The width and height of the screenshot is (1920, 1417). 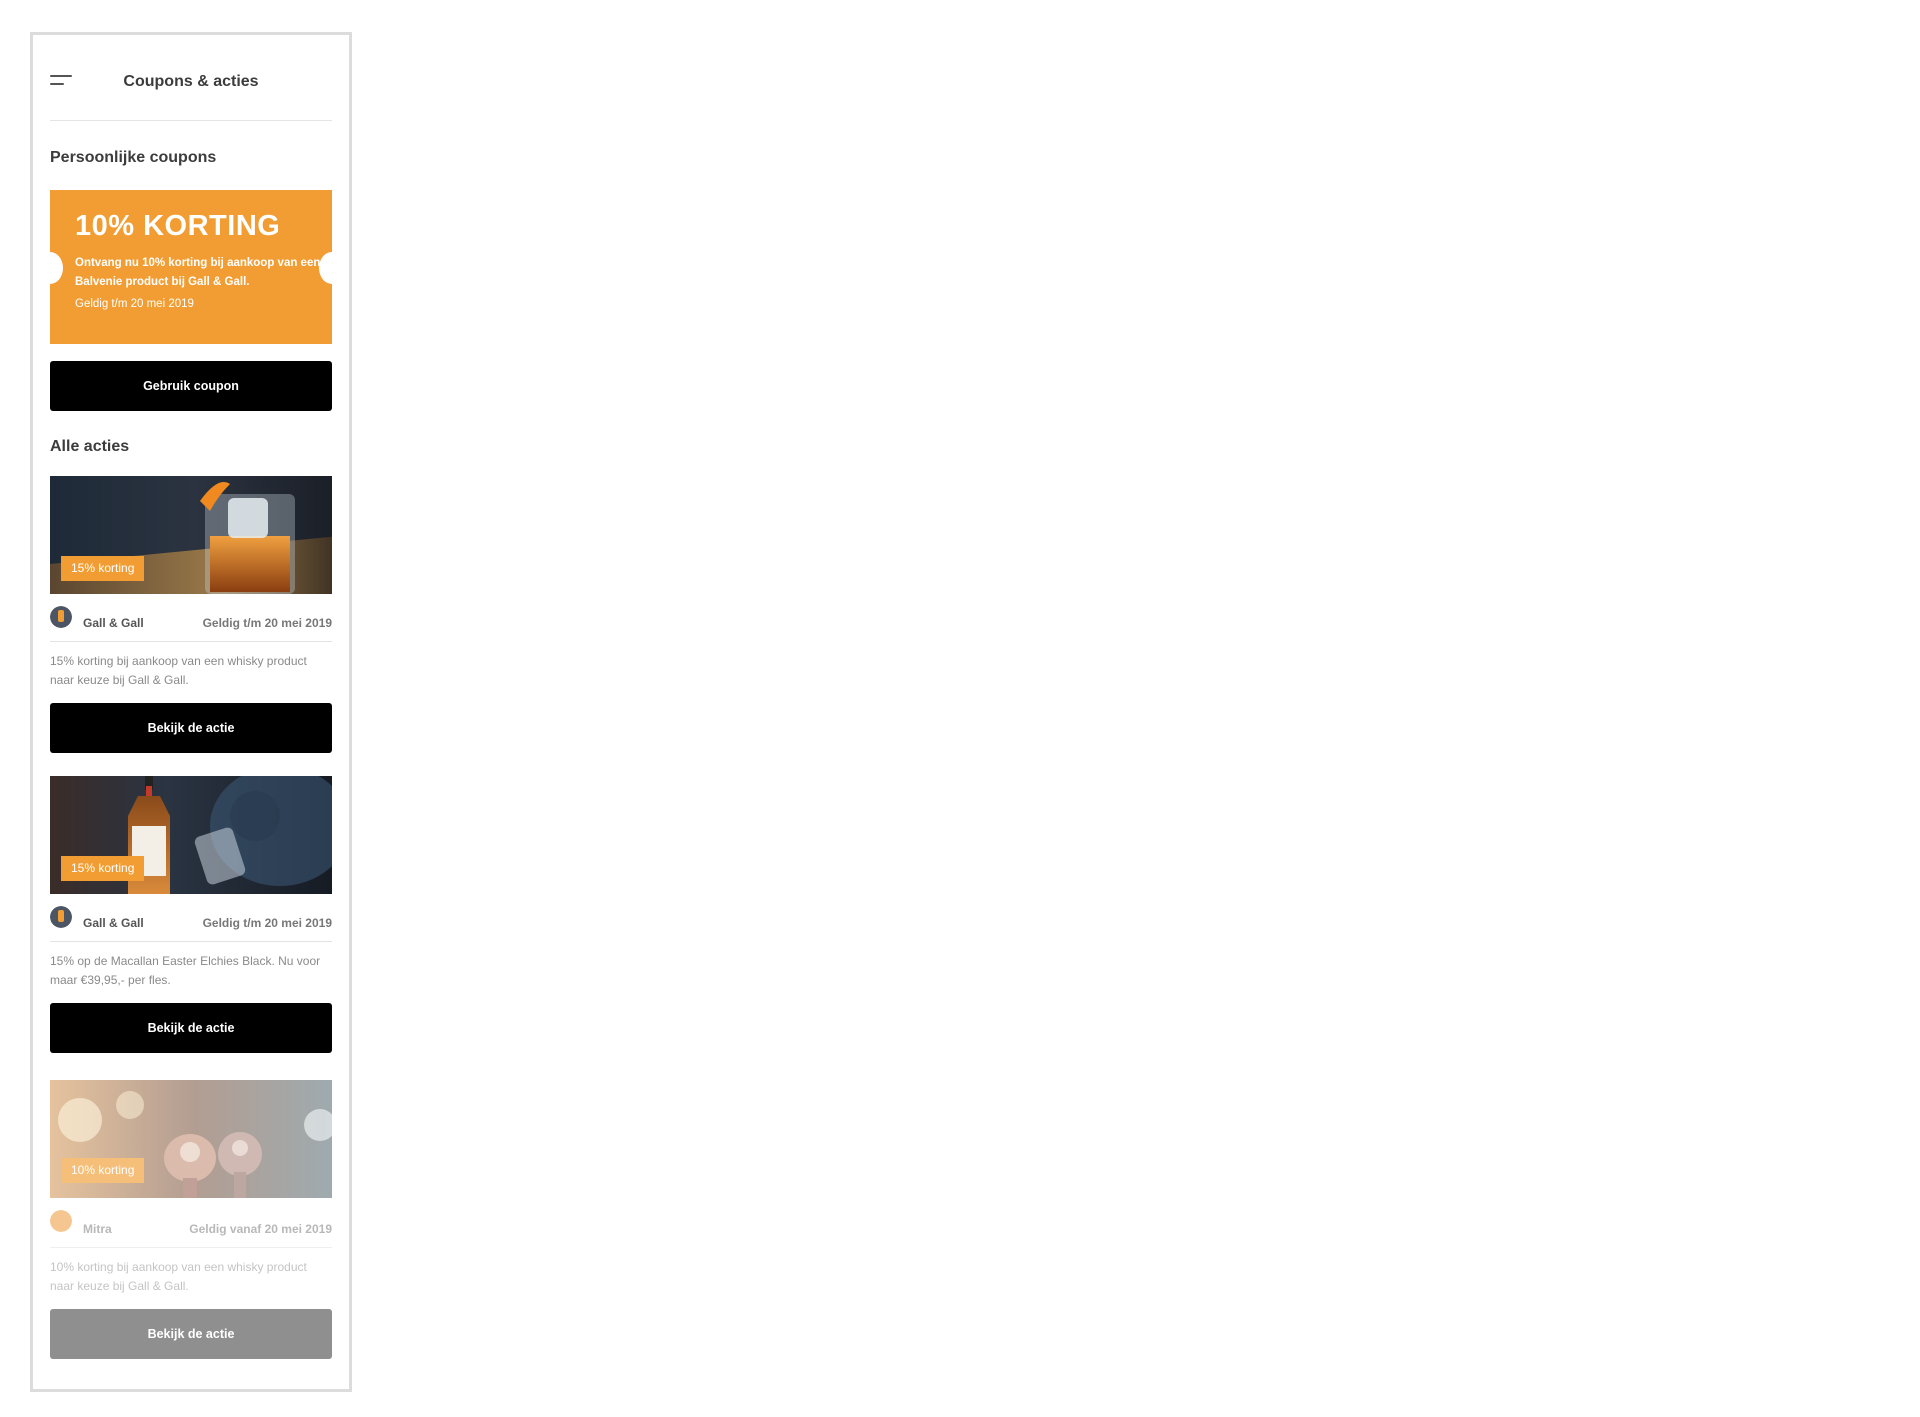 What do you see at coordinates (178, 226) in the screenshot?
I see `coupon-title: 10% KORTING` at bounding box center [178, 226].